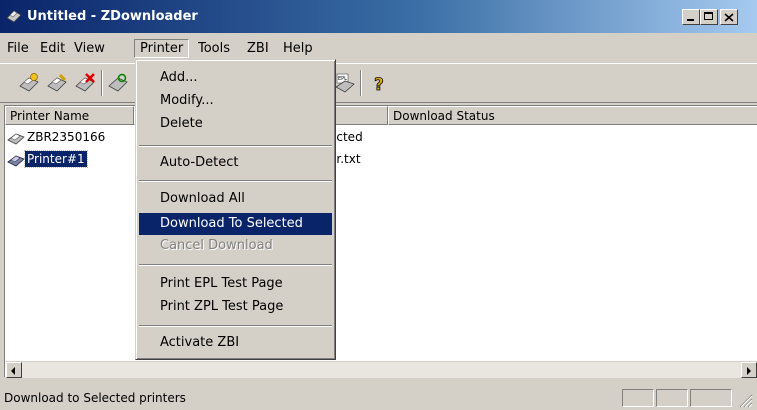 This screenshot has width=757, height=410. Describe the element at coordinates (89, 48) in the screenshot. I see `menu-view: View` at that location.